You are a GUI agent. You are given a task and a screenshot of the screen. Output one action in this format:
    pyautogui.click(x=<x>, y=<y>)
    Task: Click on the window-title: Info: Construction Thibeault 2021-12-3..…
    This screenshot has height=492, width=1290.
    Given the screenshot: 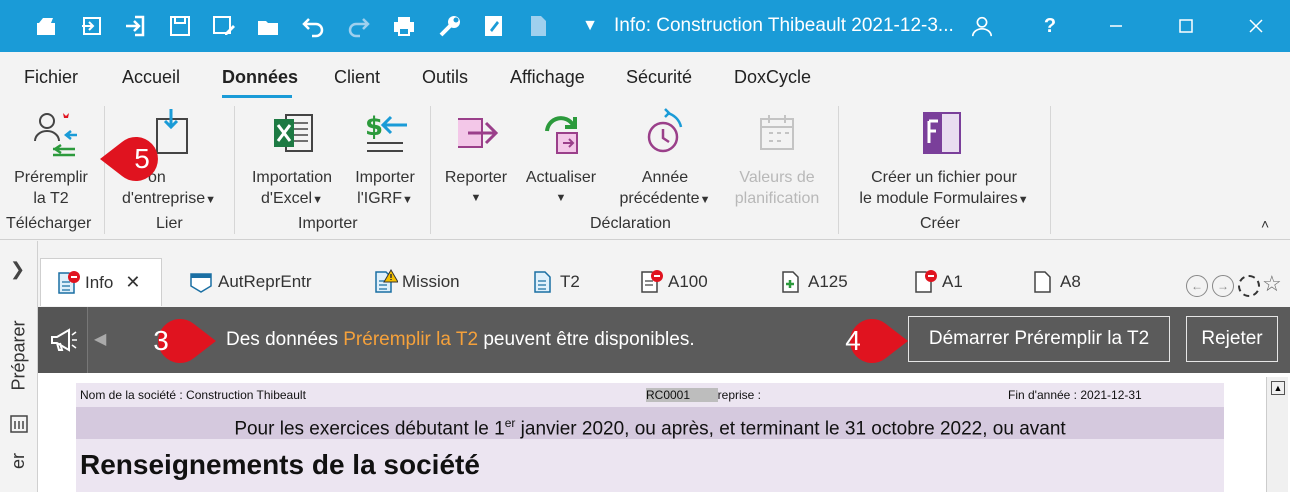 What is the action you would take?
    pyautogui.click(x=784, y=25)
    